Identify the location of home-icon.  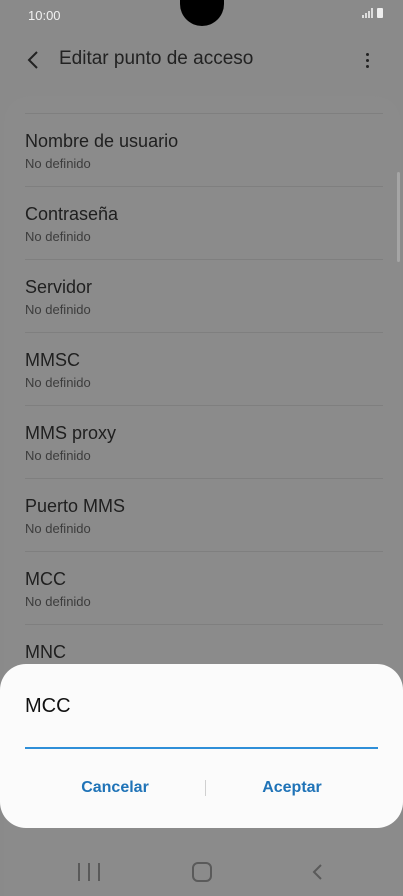
(202, 872).